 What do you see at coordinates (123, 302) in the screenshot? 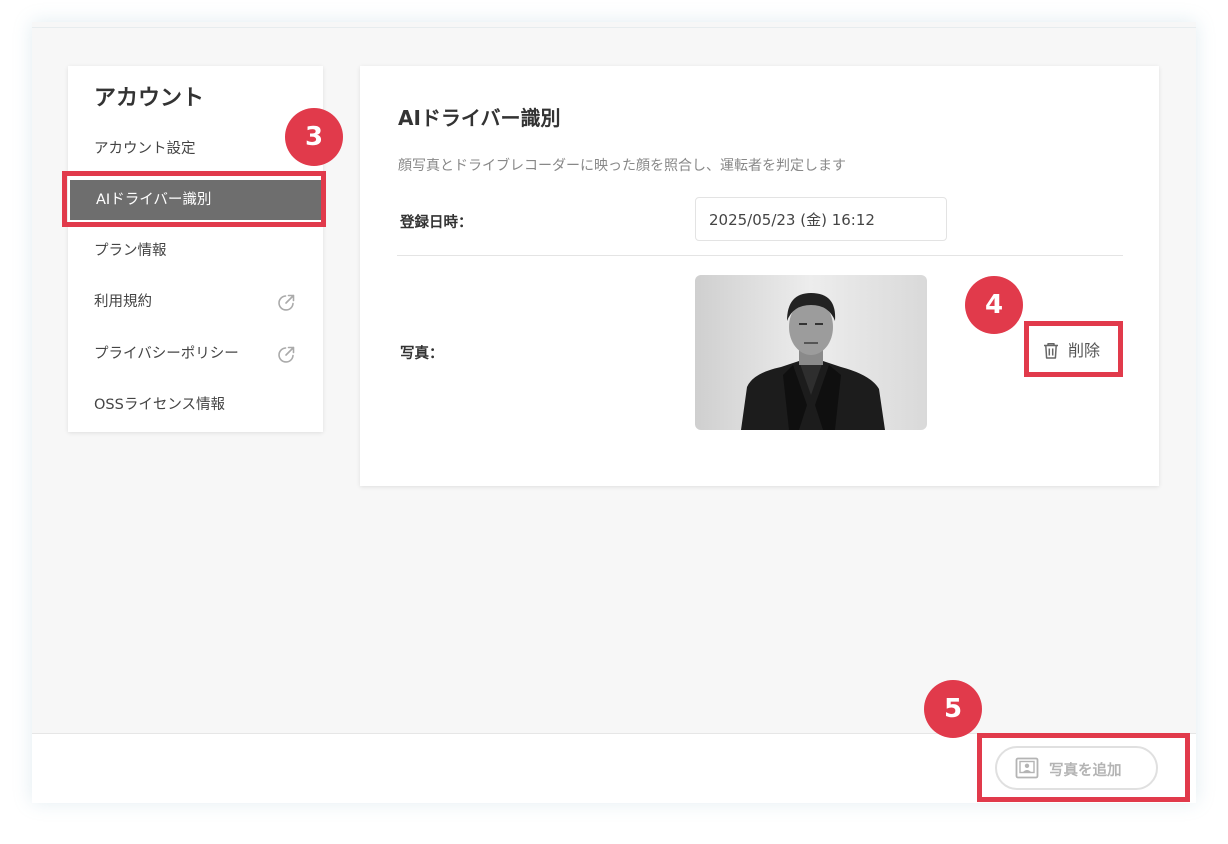
I see `sidebar-item-label: 利用規約` at bounding box center [123, 302].